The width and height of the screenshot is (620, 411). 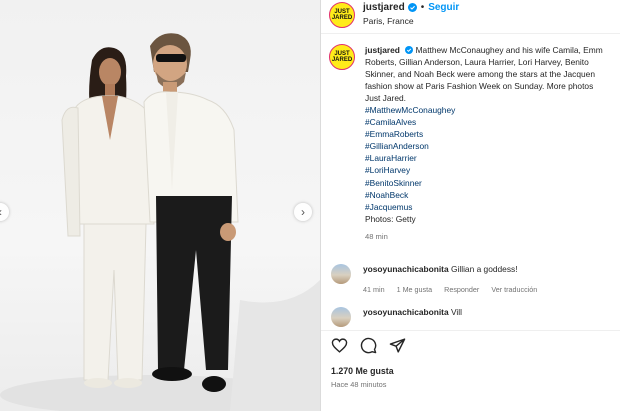 I want to click on likes-count: 1.270 Me gusta, so click(x=362, y=371).